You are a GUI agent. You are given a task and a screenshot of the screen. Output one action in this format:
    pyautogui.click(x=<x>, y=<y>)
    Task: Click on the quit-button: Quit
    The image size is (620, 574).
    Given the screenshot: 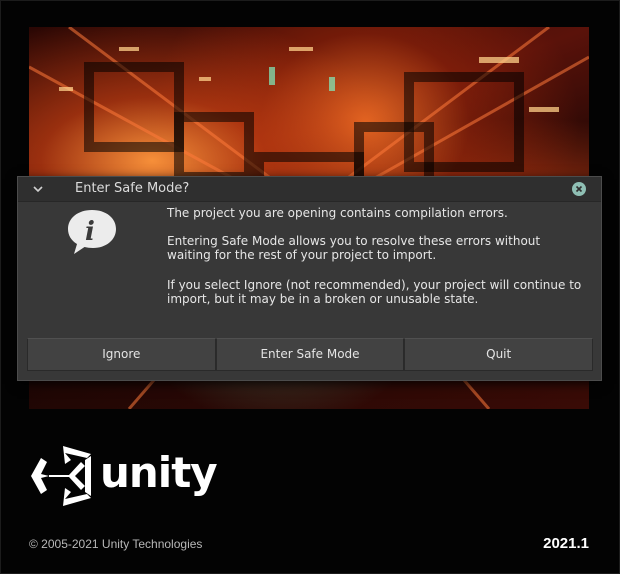 What is the action you would take?
    pyautogui.click(x=499, y=354)
    